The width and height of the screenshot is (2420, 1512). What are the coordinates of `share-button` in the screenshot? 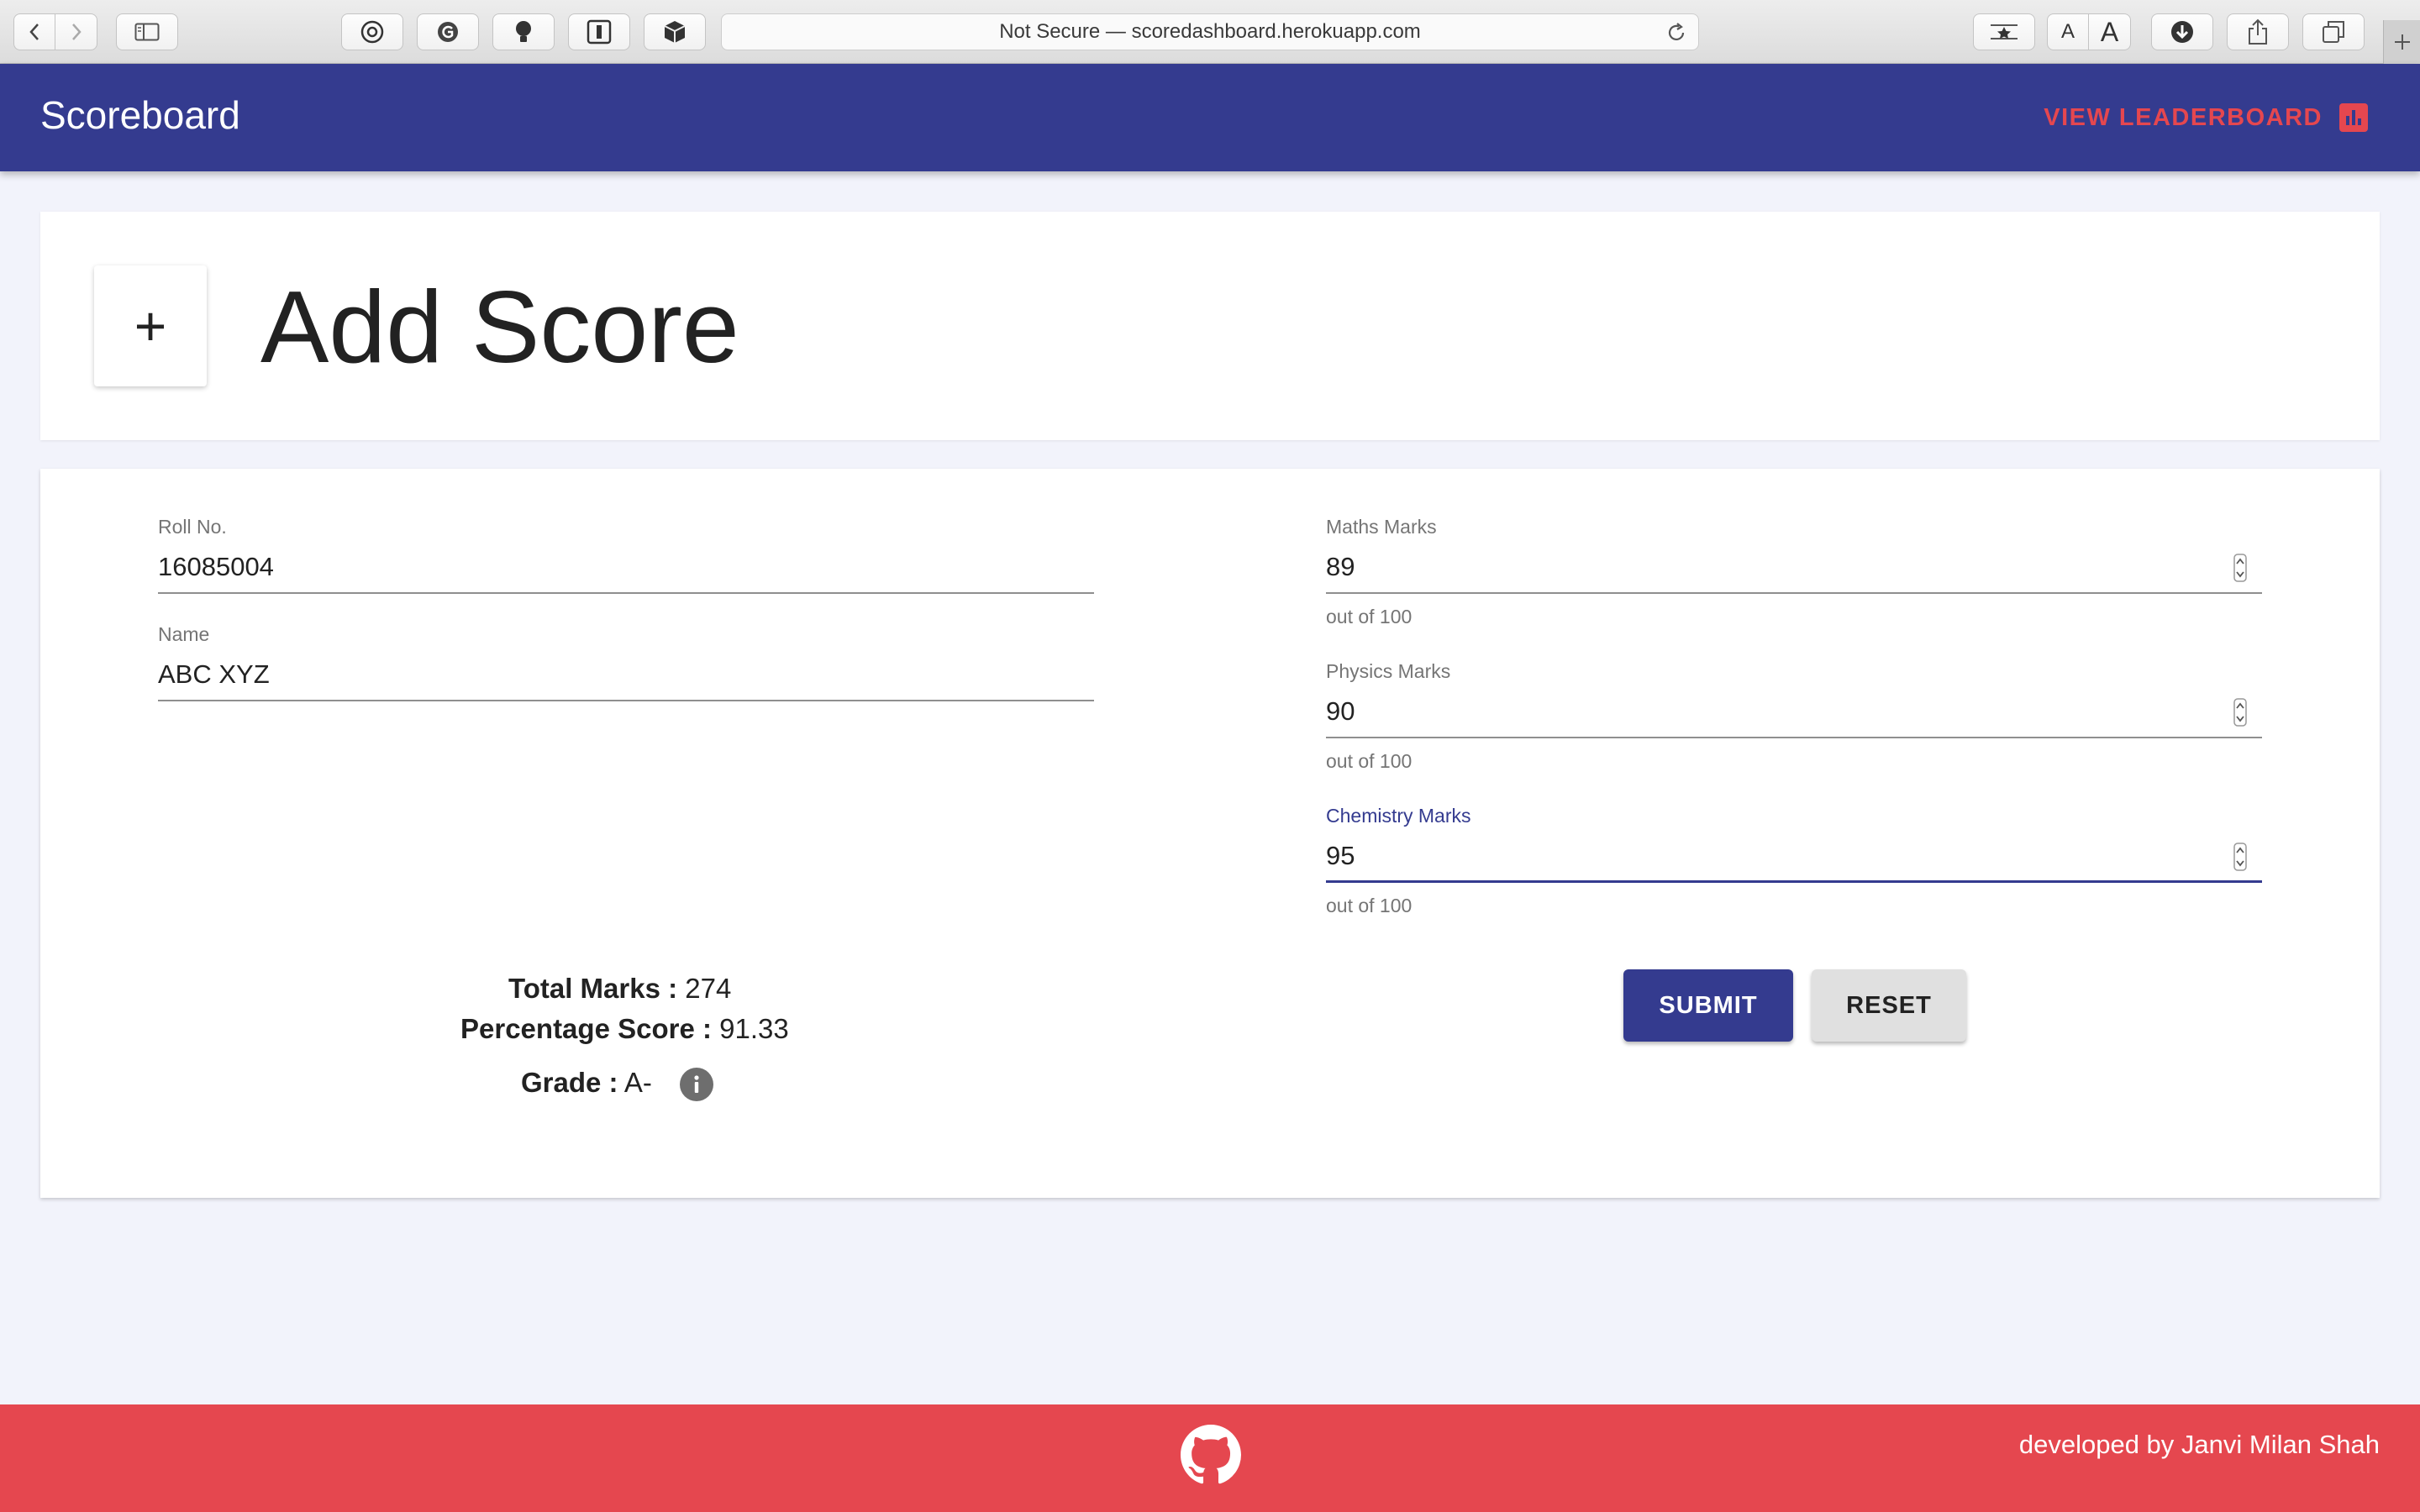 It's located at (2258, 31).